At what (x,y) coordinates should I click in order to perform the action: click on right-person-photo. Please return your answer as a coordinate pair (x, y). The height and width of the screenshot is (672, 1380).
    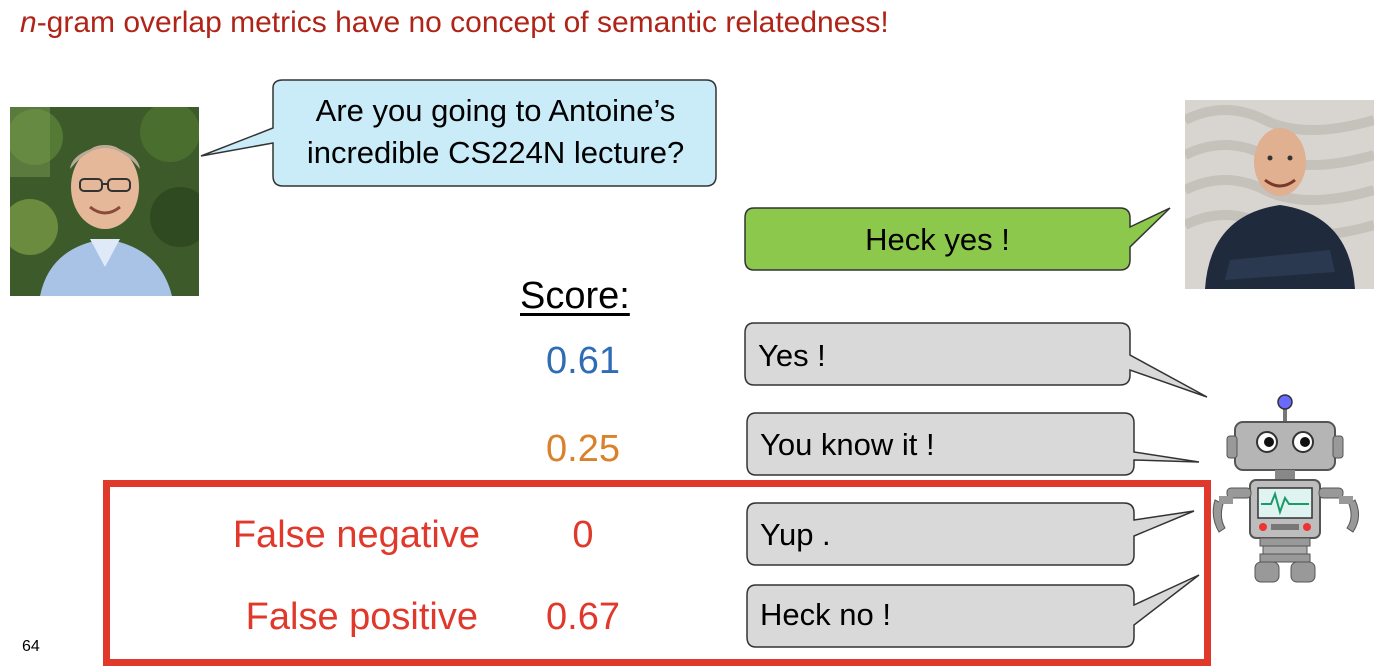
    Looking at the image, I should click on (1279, 194).